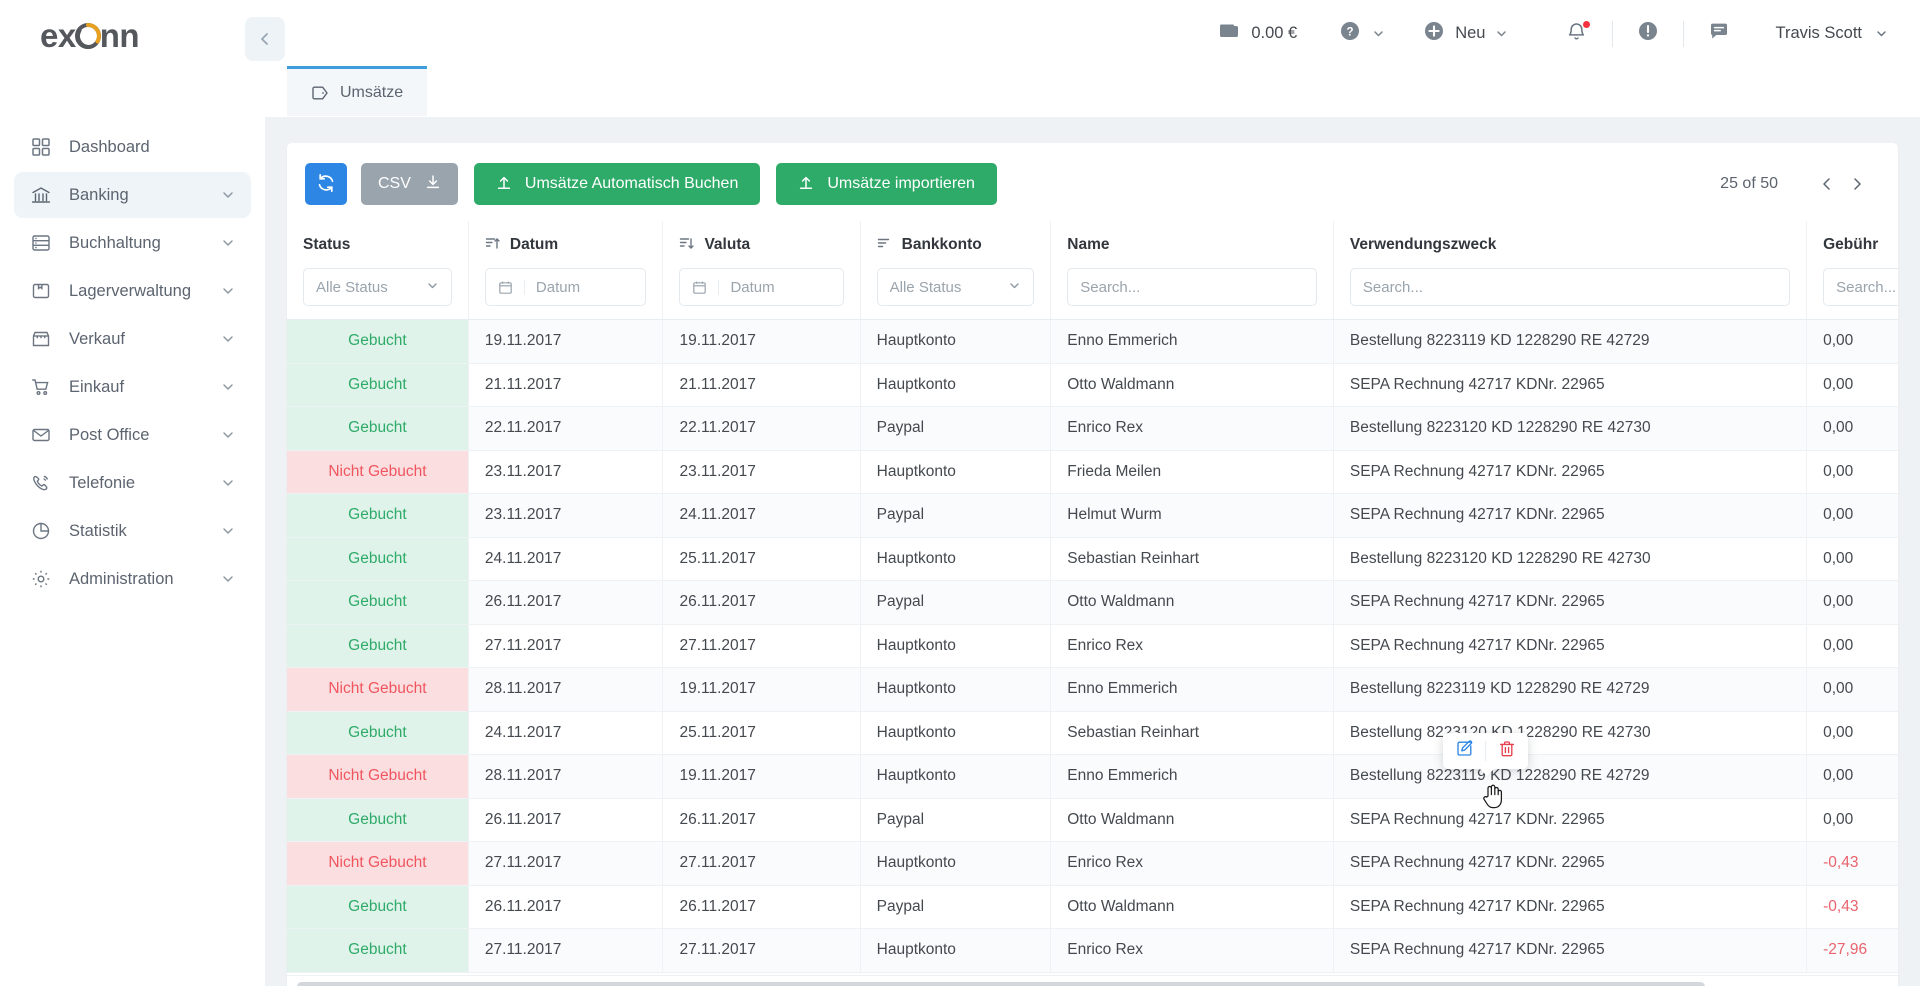  Describe the element at coordinates (1852, 907) in the screenshot. I see `cell-gebuehr: -0,43` at that location.